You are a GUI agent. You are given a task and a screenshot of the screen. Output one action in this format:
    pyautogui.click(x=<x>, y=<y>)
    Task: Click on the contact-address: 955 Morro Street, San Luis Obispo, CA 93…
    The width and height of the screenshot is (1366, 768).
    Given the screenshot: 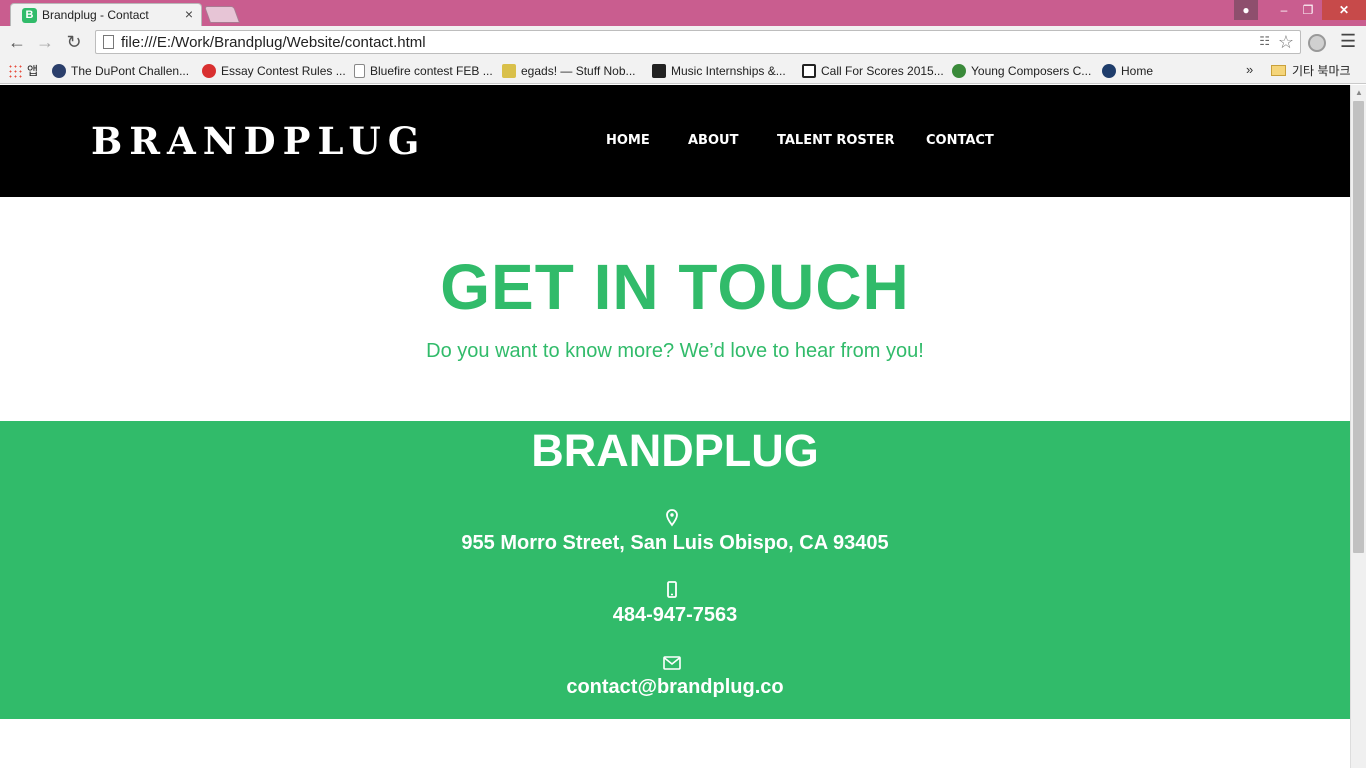 What is the action you would take?
    pyautogui.click(x=675, y=543)
    